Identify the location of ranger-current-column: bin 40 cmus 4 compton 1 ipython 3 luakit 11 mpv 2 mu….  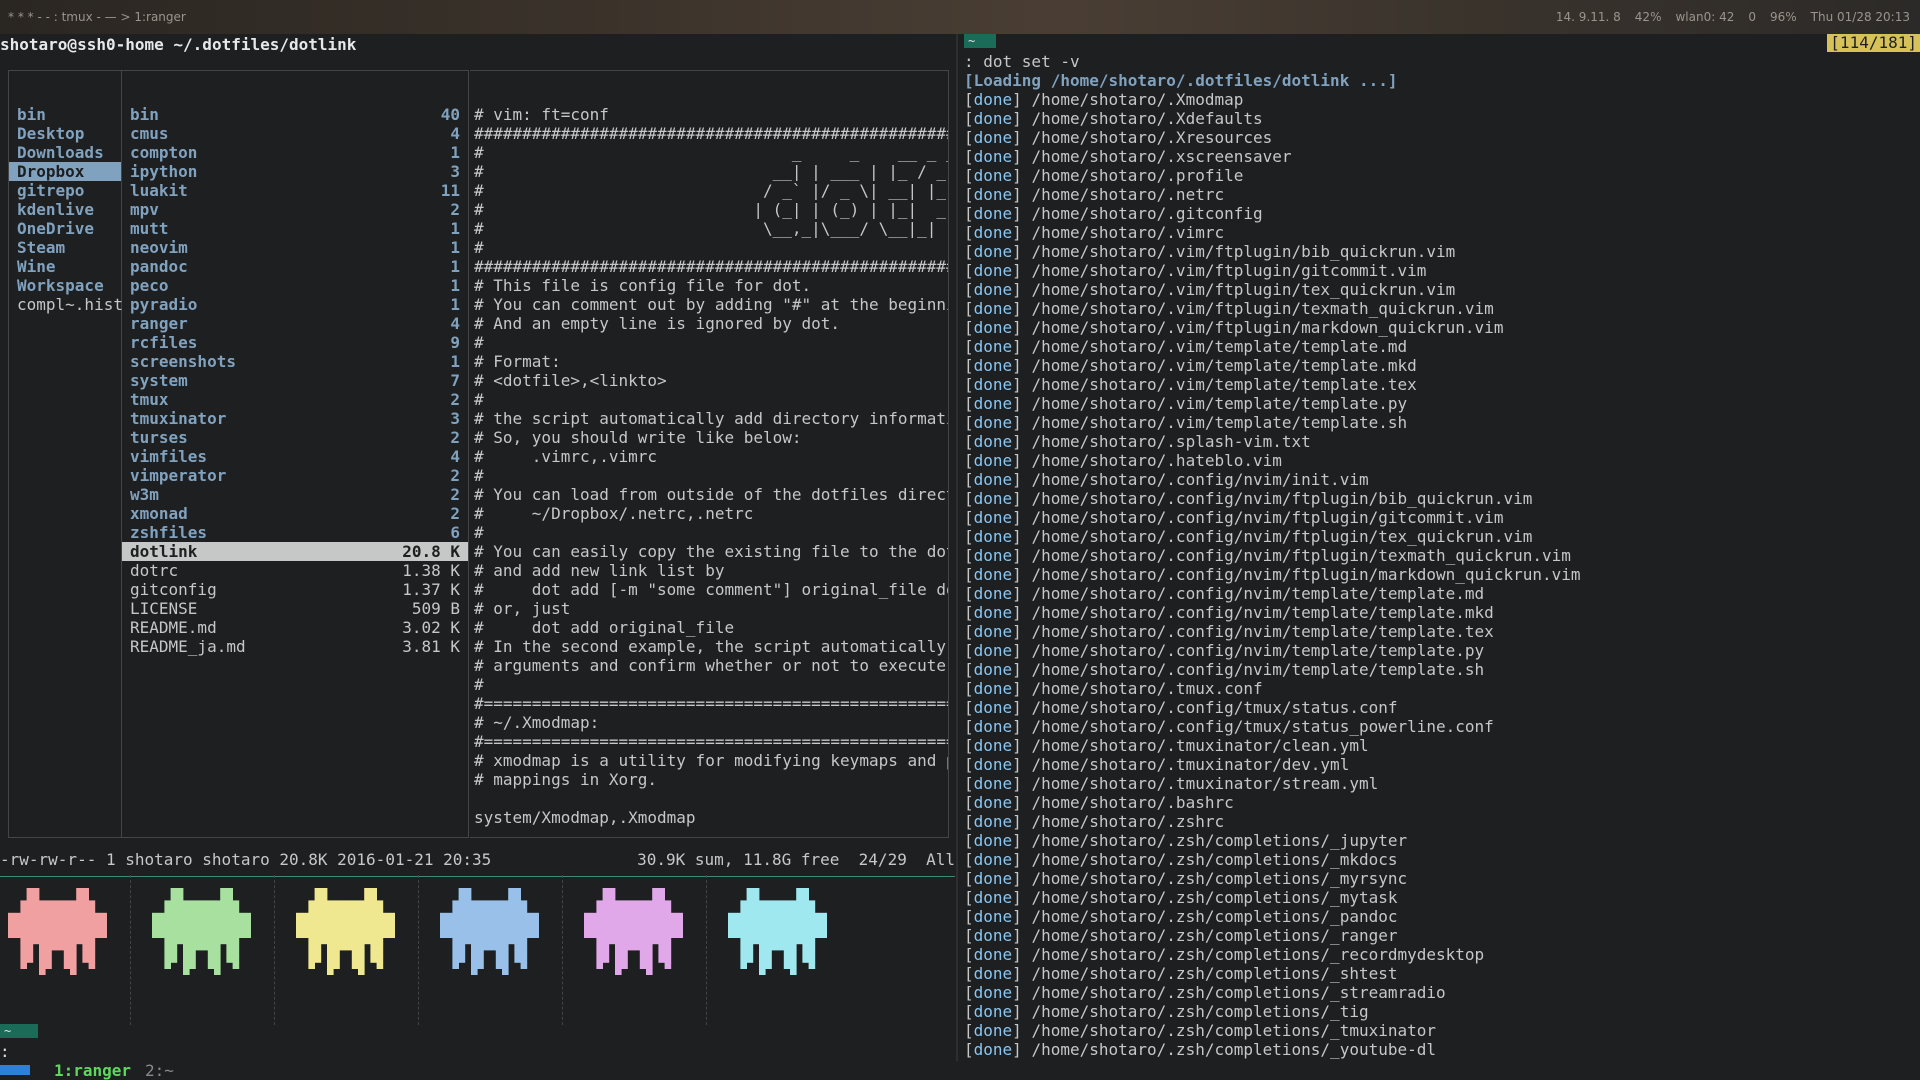
(295, 454).